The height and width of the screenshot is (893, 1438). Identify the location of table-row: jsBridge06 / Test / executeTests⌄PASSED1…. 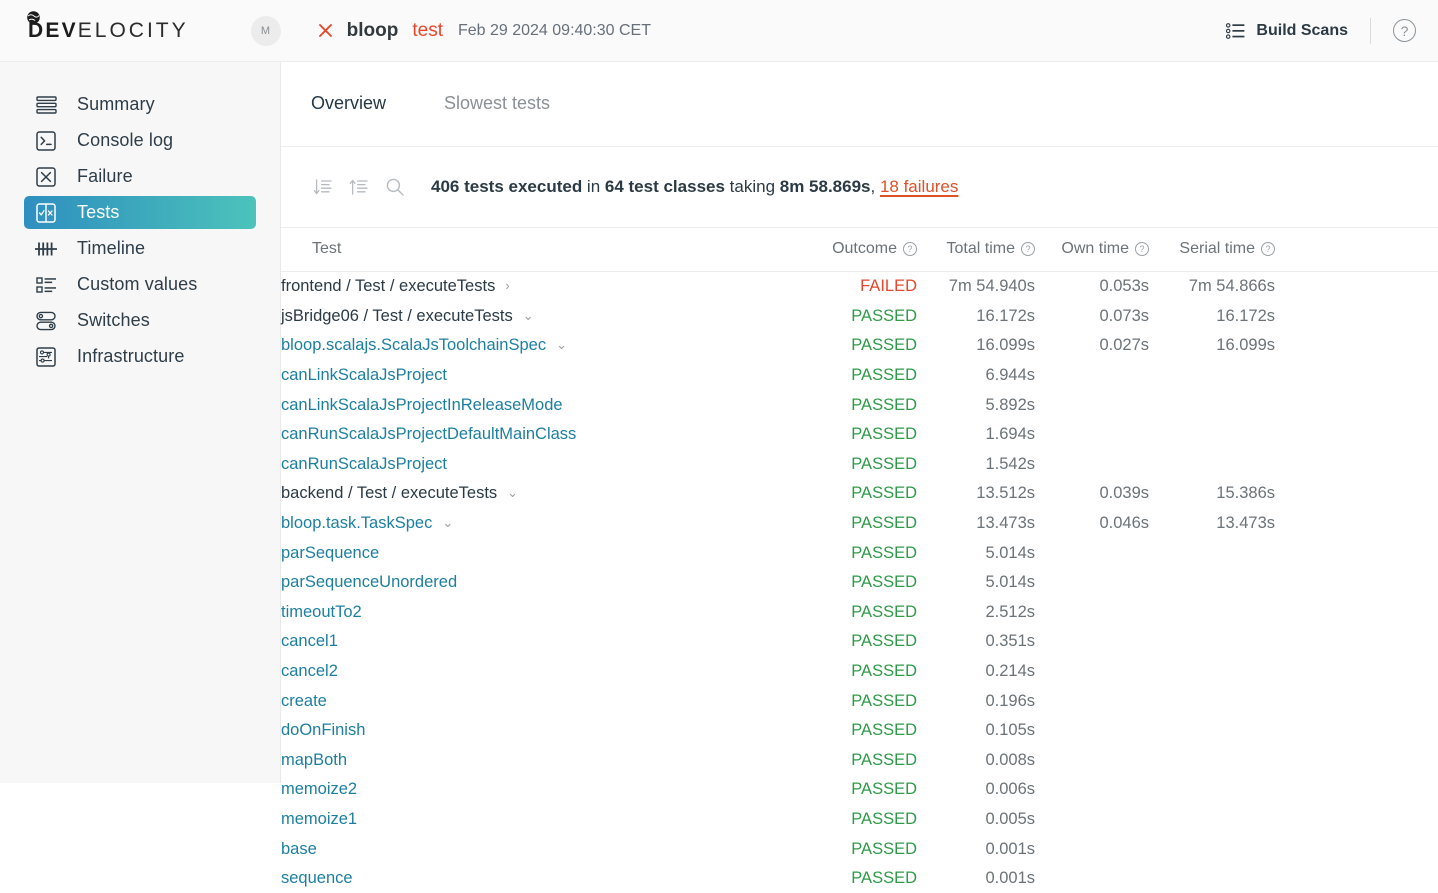
(859, 317).